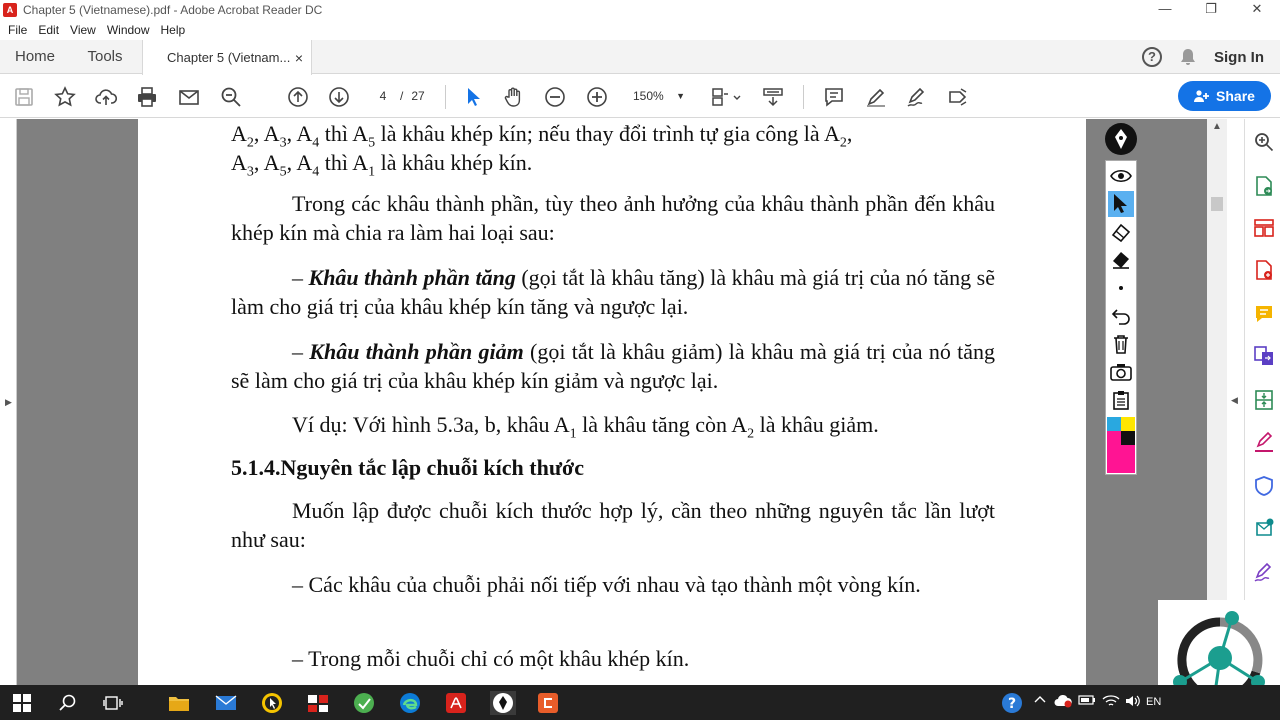  What do you see at coordinates (1264, 142) in the screenshot?
I see `search-tool-icon` at bounding box center [1264, 142].